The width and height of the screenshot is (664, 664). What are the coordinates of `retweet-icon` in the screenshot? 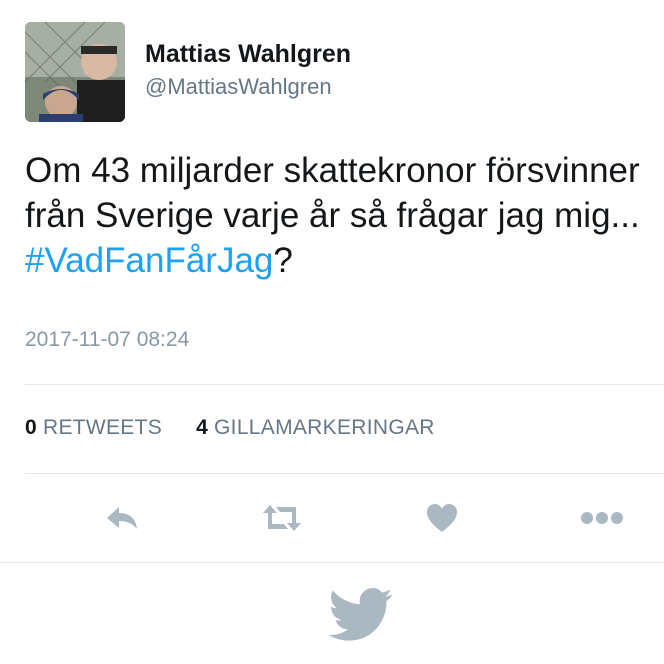 It's located at (282, 518).